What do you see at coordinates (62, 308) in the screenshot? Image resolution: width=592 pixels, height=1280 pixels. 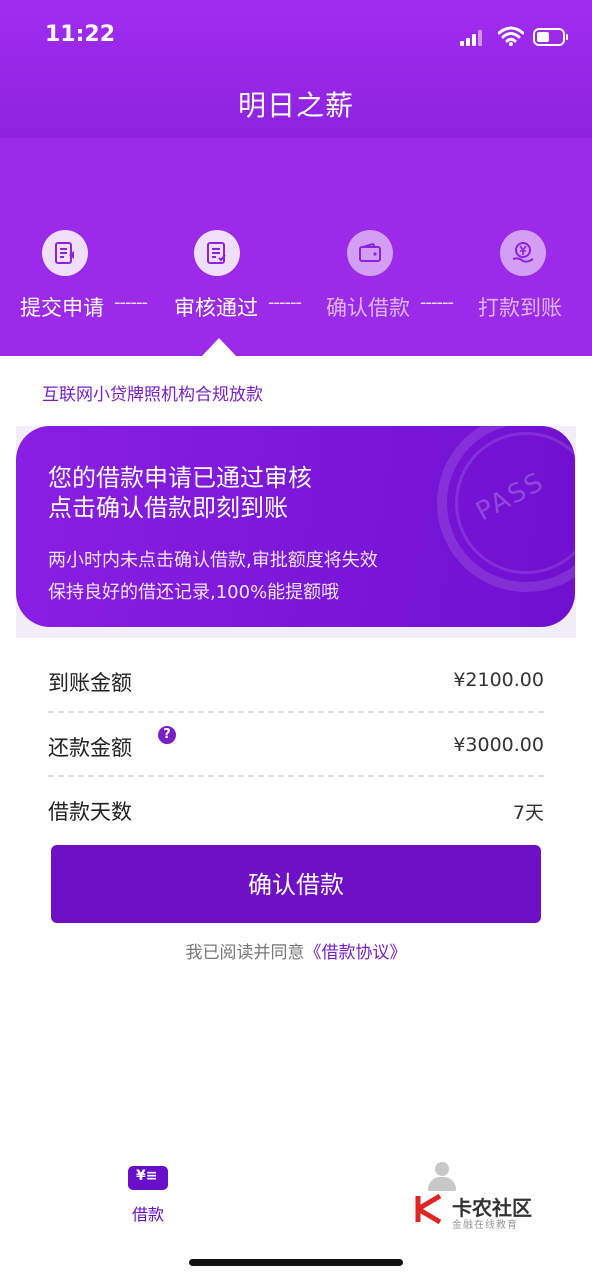 I see `step-label-submit: 提交申请` at bounding box center [62, 308].